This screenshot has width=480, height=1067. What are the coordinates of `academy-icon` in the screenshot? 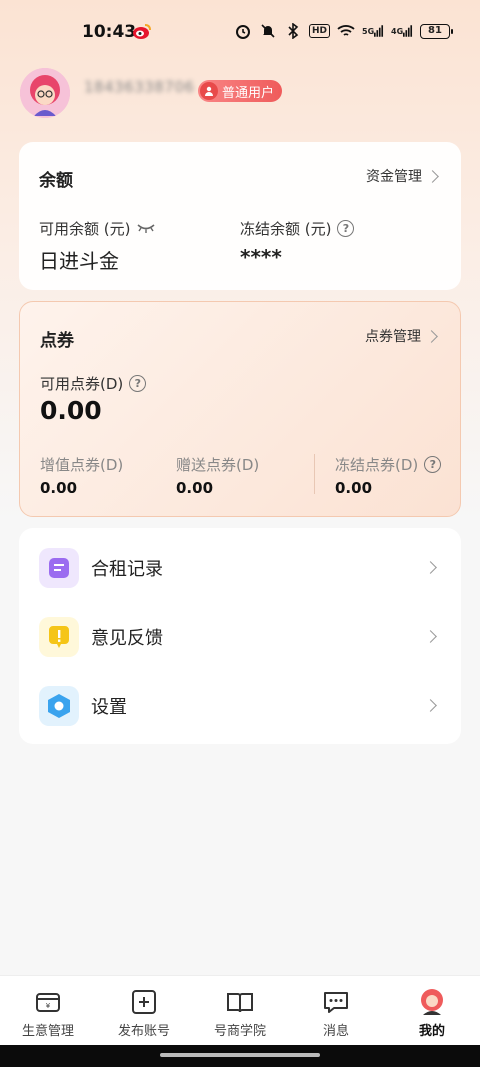 It's located at (240, 1002).